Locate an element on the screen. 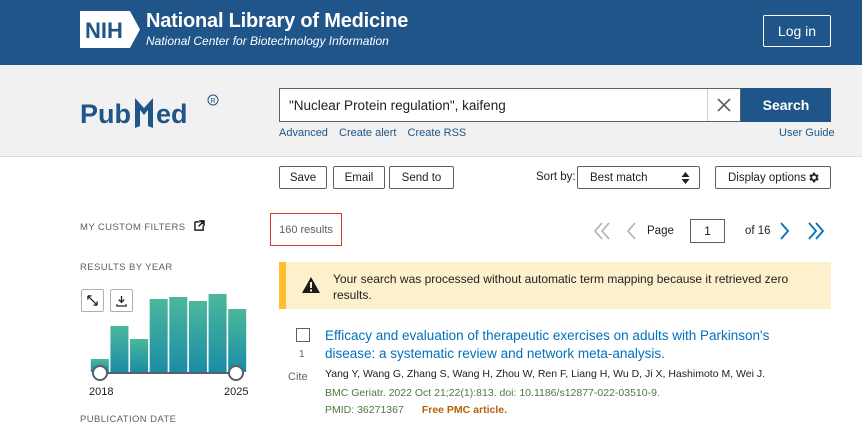 The height and width of the screenshot is (423, 862). free-pmc-badge: Free PMC article. is located at coordinates (464, 410).